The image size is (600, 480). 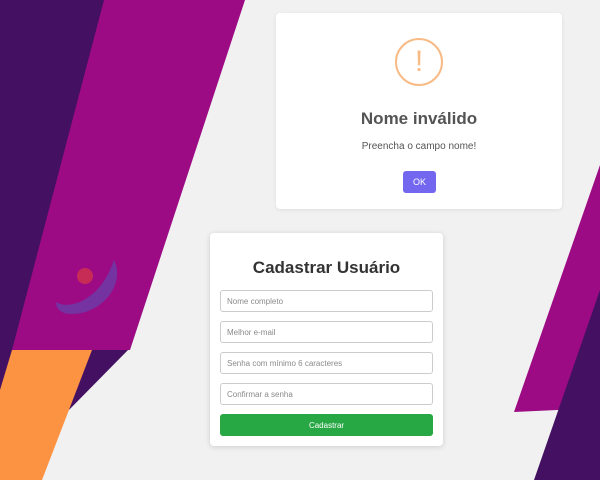 I want to click on bg-orange-band, so click(x=46, y=415).